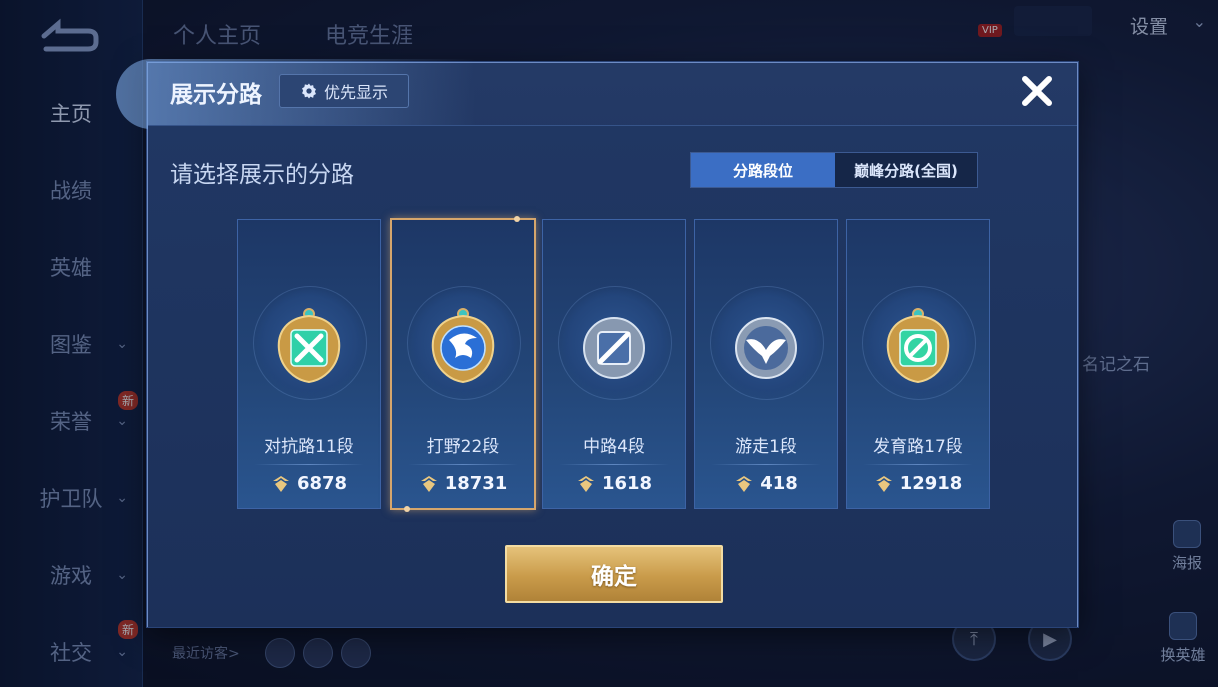 The height and width of the screenshot is (687, 1218). What do you see at coordinates (216, 95) in the screenshot?
I see `dialog-title: 展示分路` at bounding box center [216, 95].